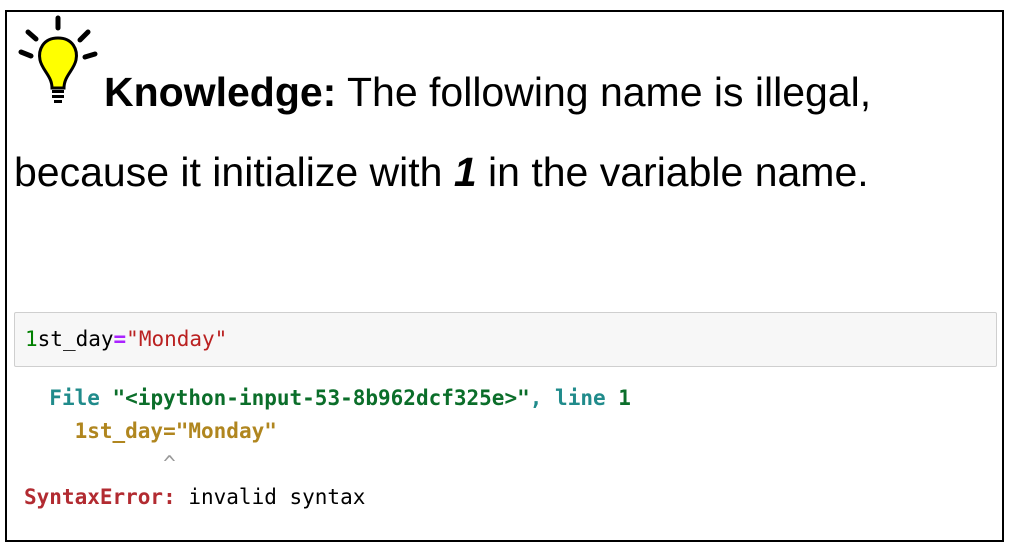  Describe the element at coordinates (220, 92) in the screenshot. I see `knowledge-label: Knowledge:` at that location.